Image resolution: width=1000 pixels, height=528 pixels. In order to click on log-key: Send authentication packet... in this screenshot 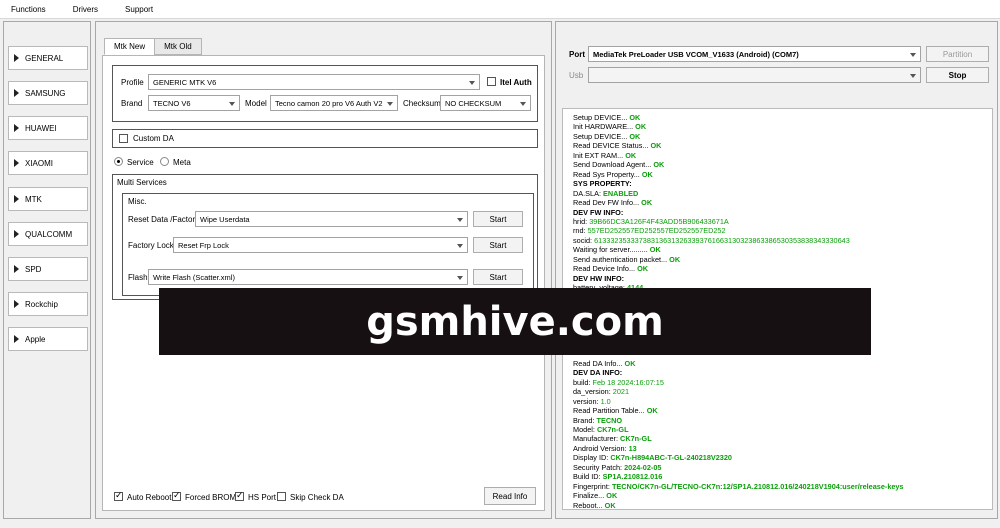, I will do `click(621, 259)`.